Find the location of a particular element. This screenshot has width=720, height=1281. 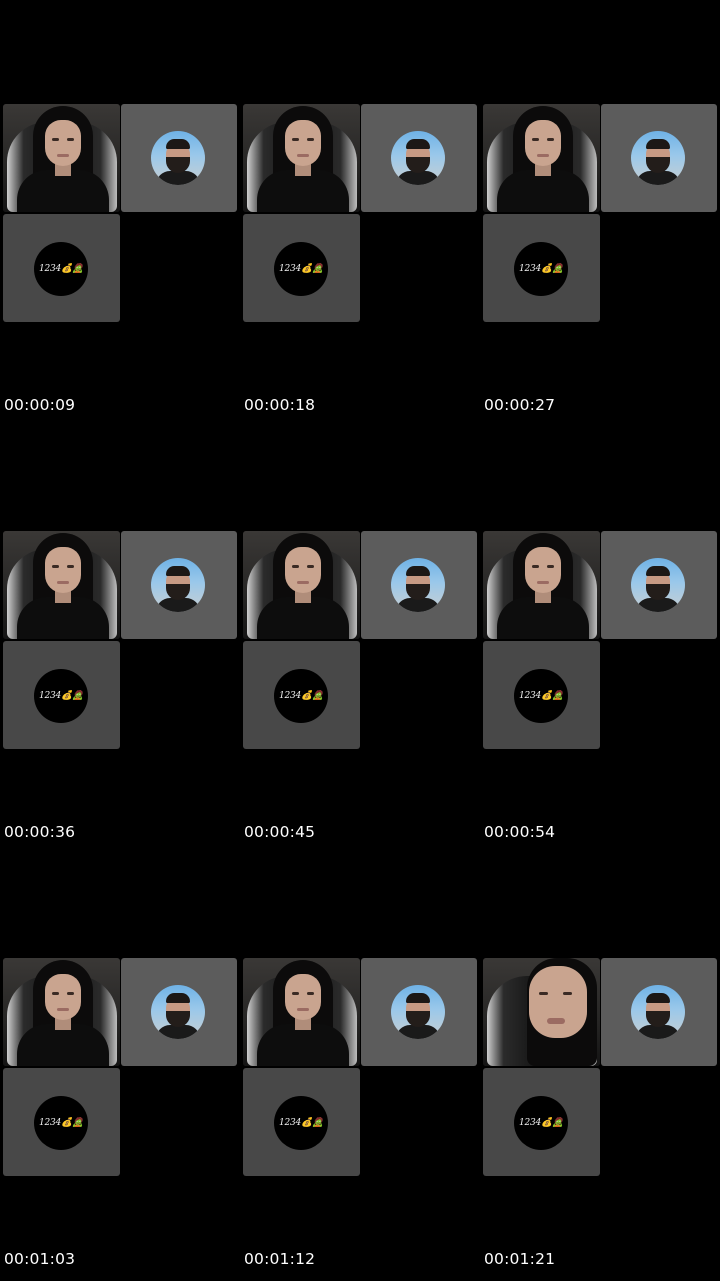

timestamp: 00:01:21 is located at coordinates (520, 1259).